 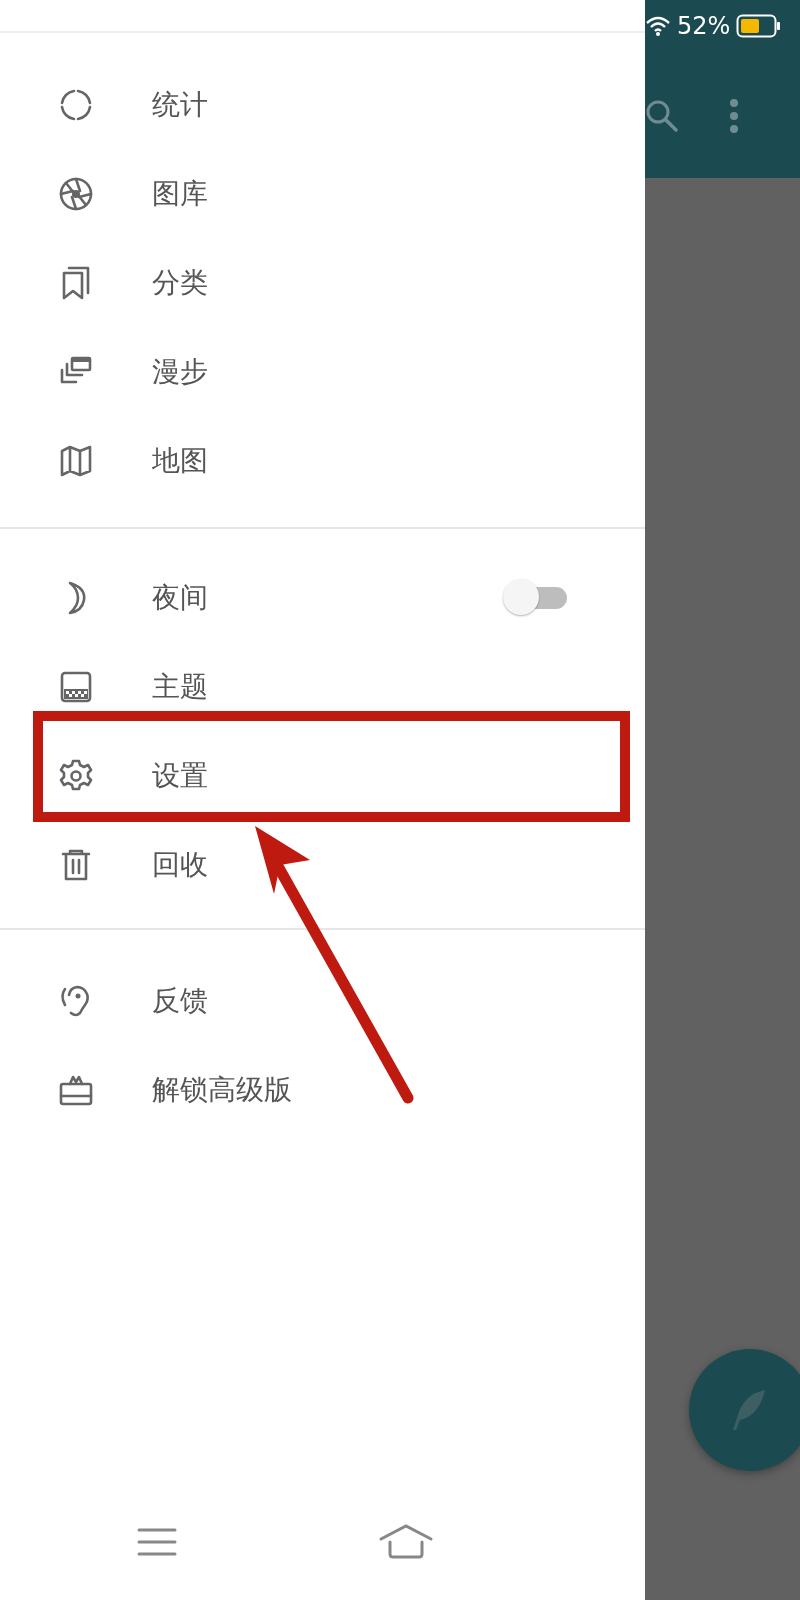 I want to click on menu-item: 主题, so click(x=322, y=686).